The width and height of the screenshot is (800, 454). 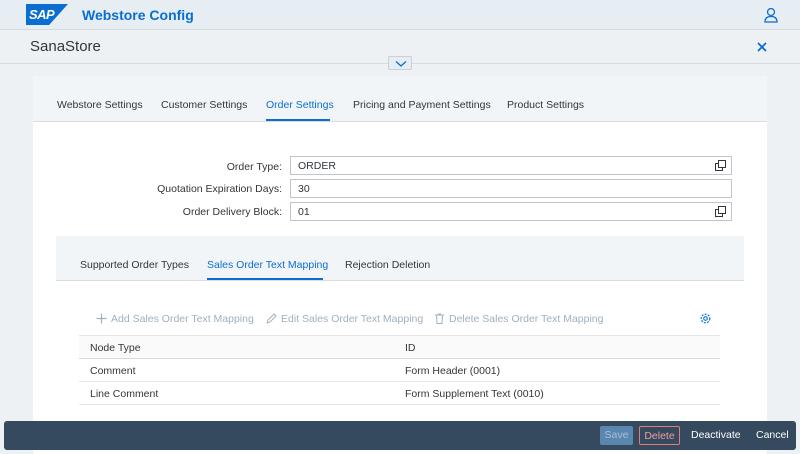 I want to click on close-icon, so click(x=762, y=47).